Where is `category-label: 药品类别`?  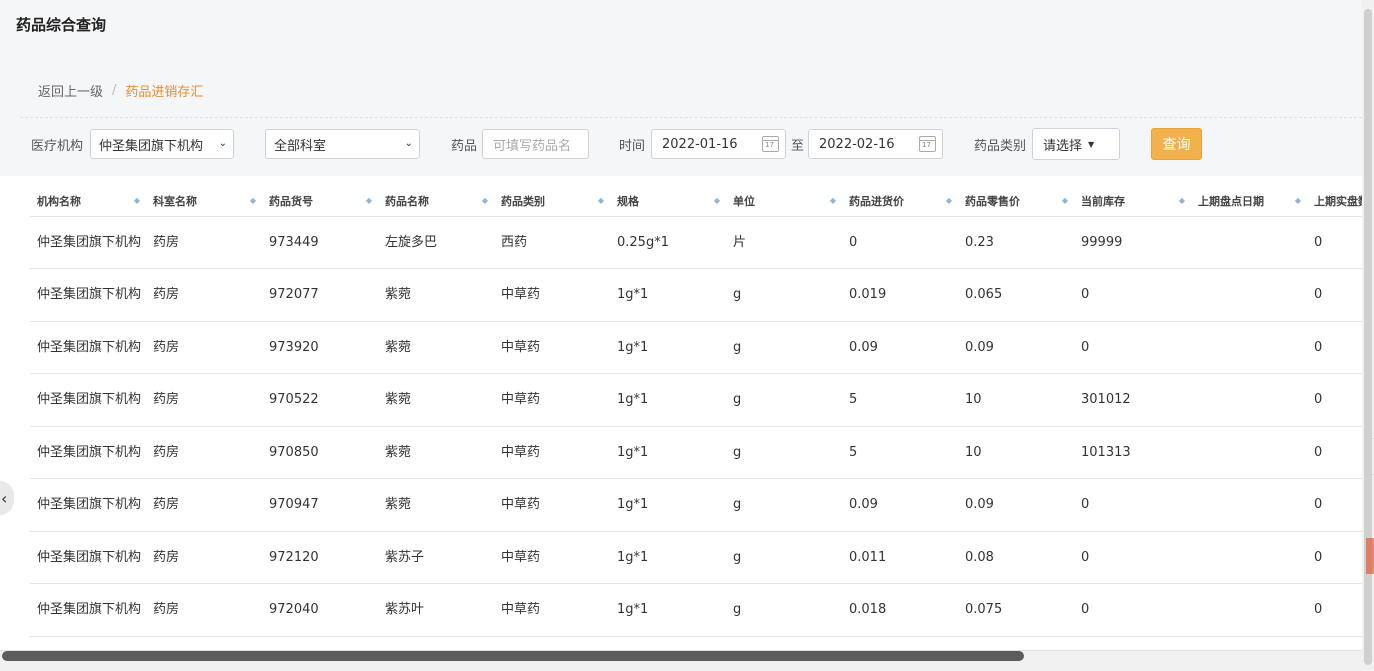 category-label: 药品类别 is located at coordinates (1000, 146).